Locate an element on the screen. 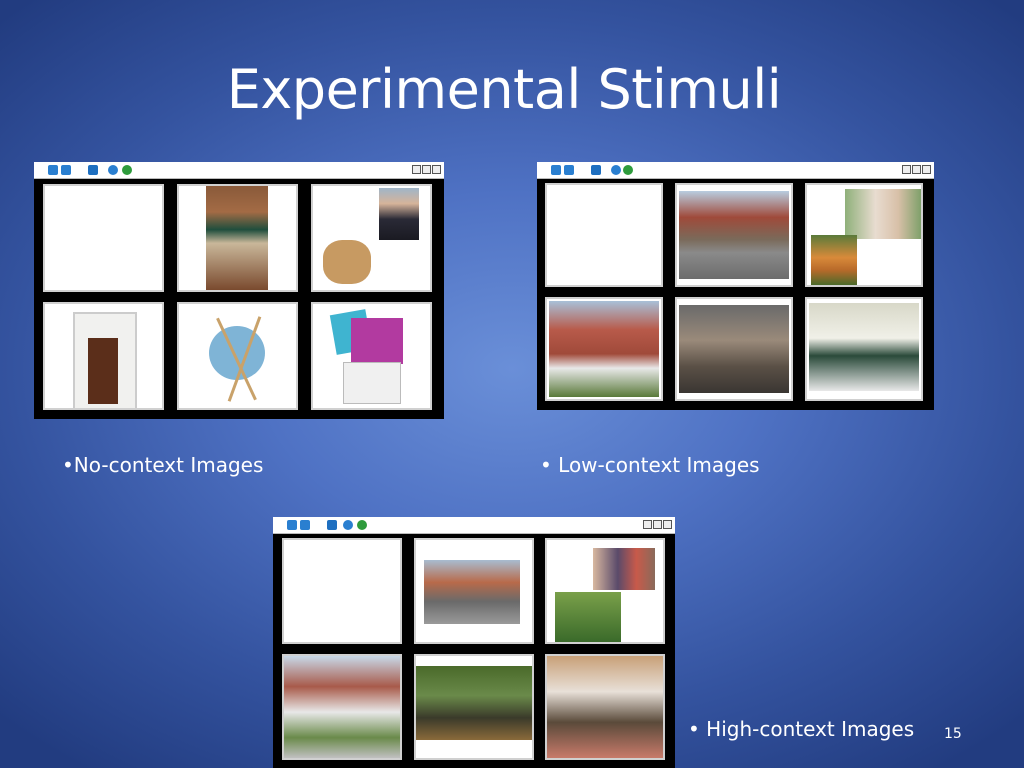  slide-title: Experimental Stimuli is located at coordinates (504, 89).